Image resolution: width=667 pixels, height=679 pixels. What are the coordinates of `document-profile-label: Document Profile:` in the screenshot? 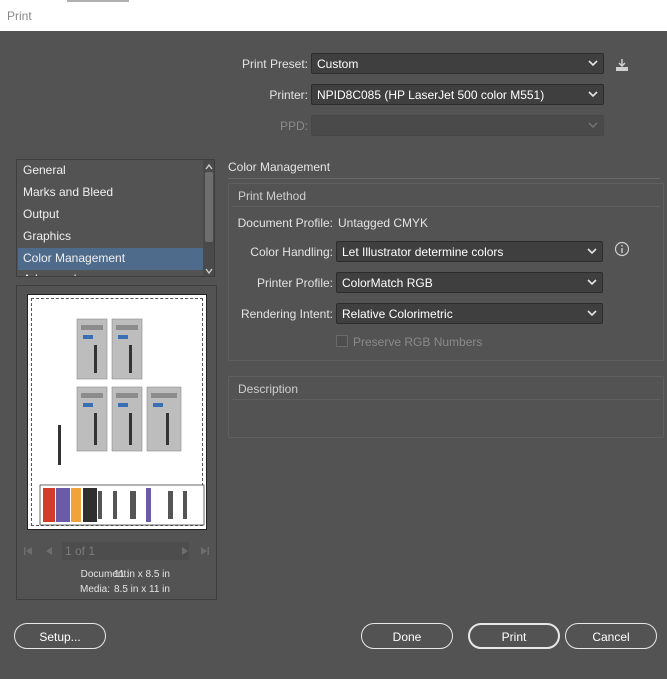 It's located at (285, 223).